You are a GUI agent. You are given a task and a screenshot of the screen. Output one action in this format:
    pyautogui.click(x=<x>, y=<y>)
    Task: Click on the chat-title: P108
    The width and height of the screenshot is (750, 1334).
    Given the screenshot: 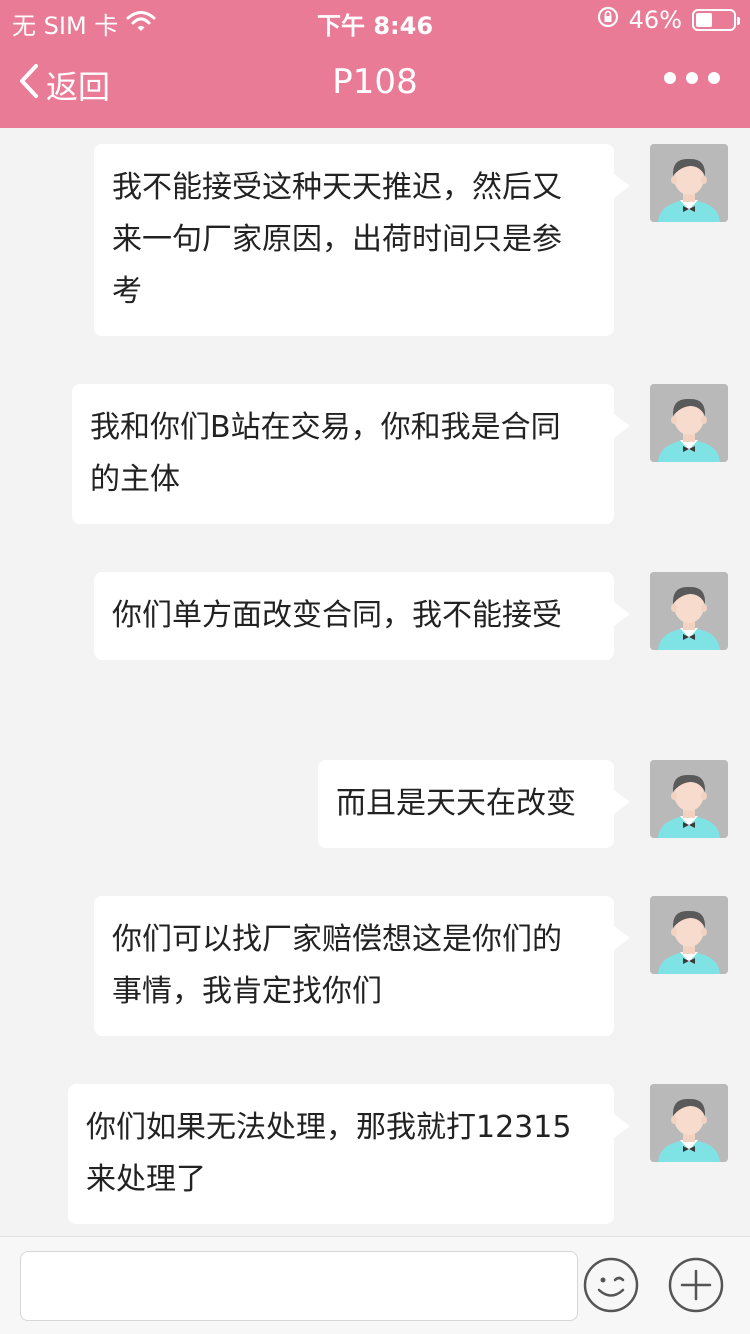 What is the action you would take?
    pyautogui.click(x=375, y=82)
    